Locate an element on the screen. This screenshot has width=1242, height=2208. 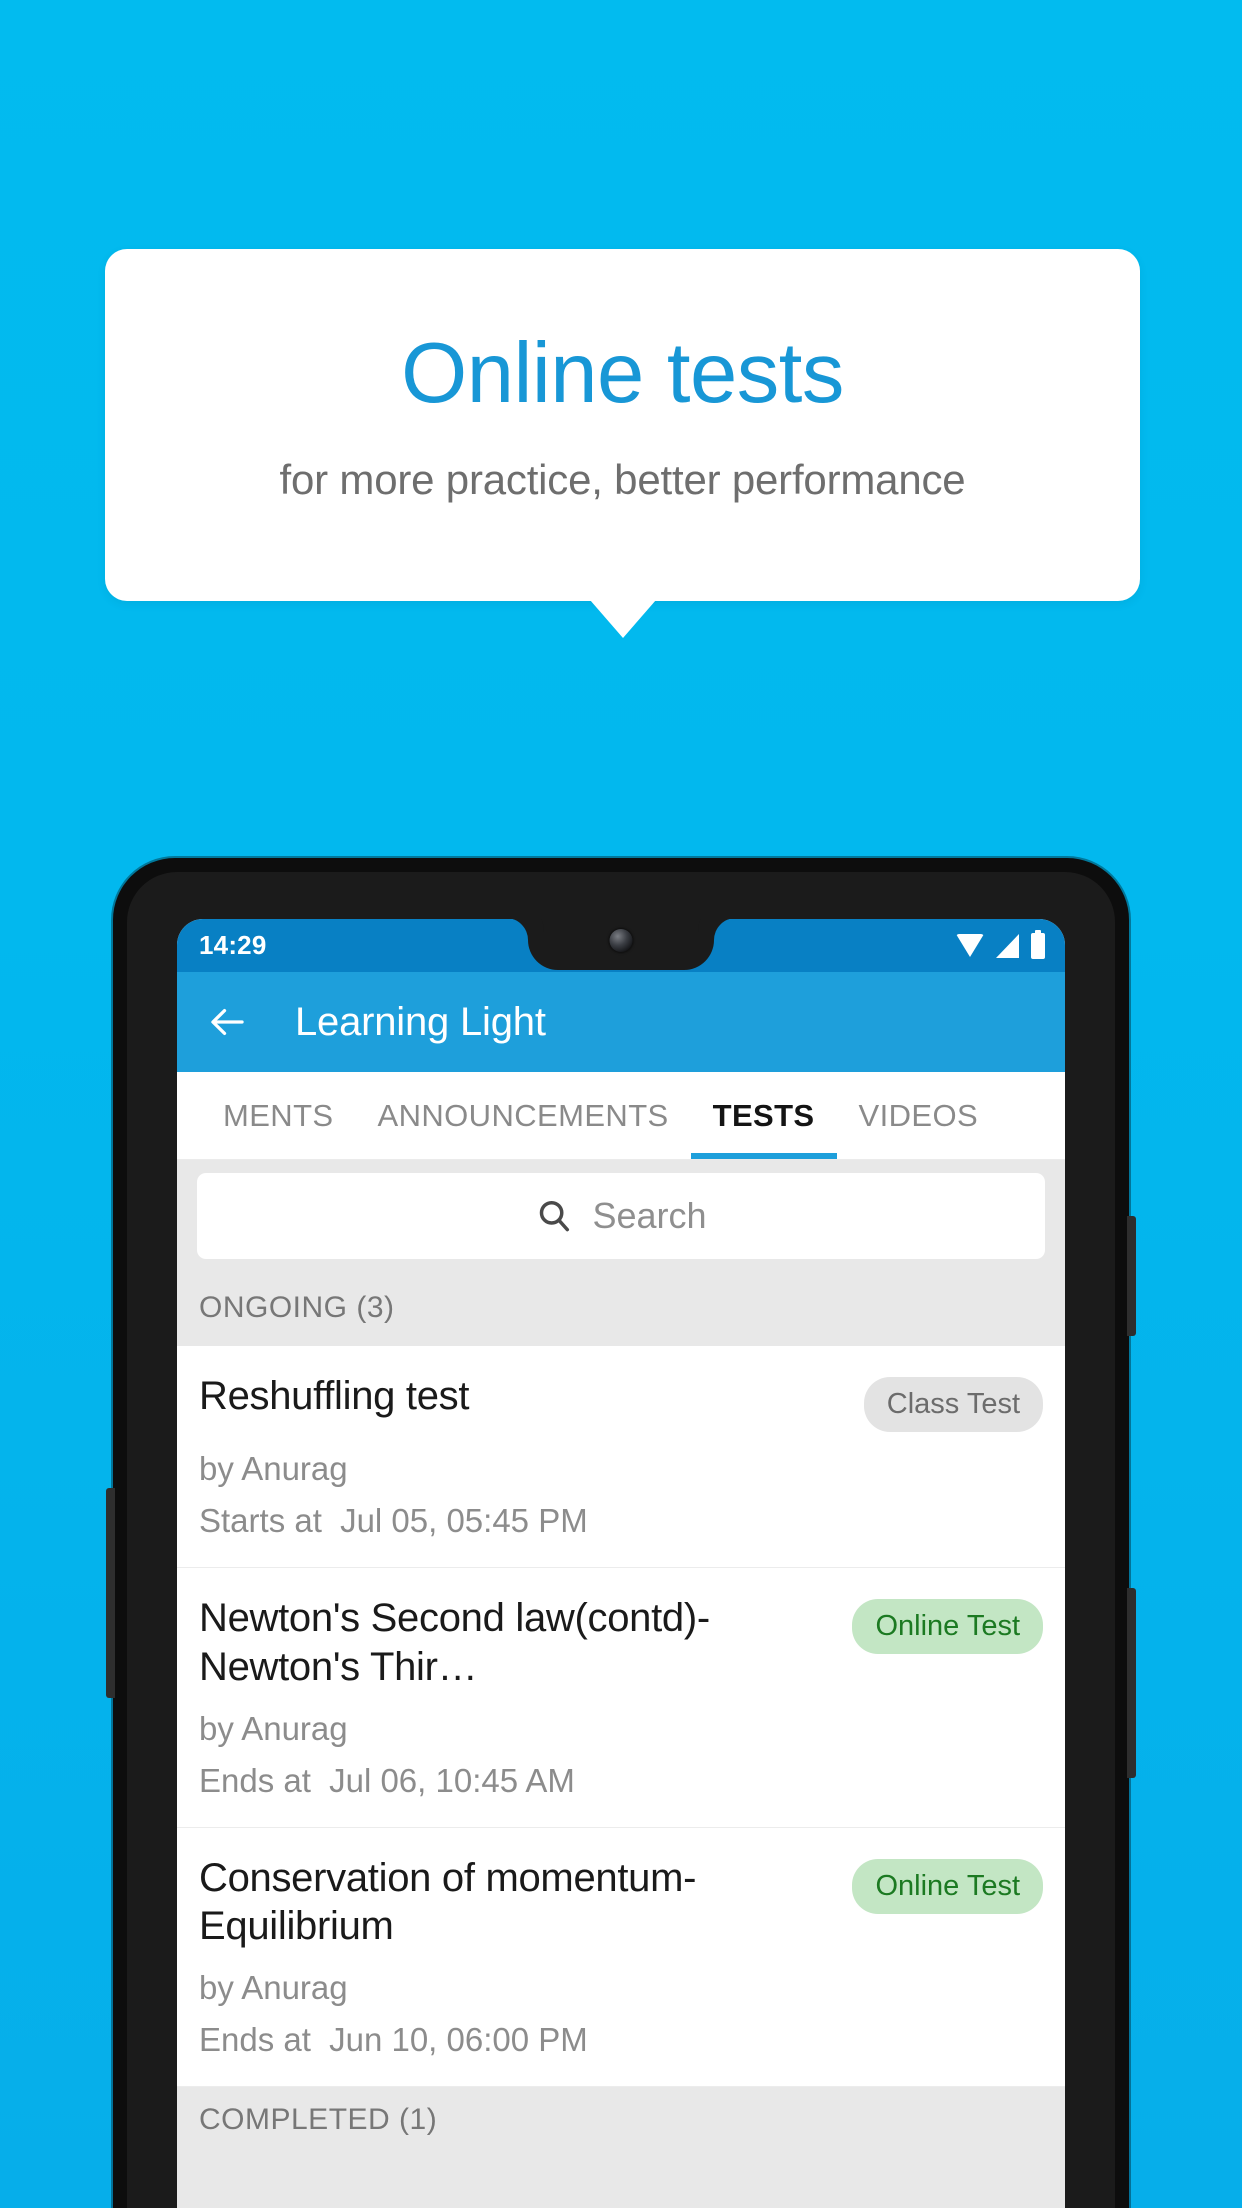
tab-assignments: MENTS is located at coordinates (278, 1115).